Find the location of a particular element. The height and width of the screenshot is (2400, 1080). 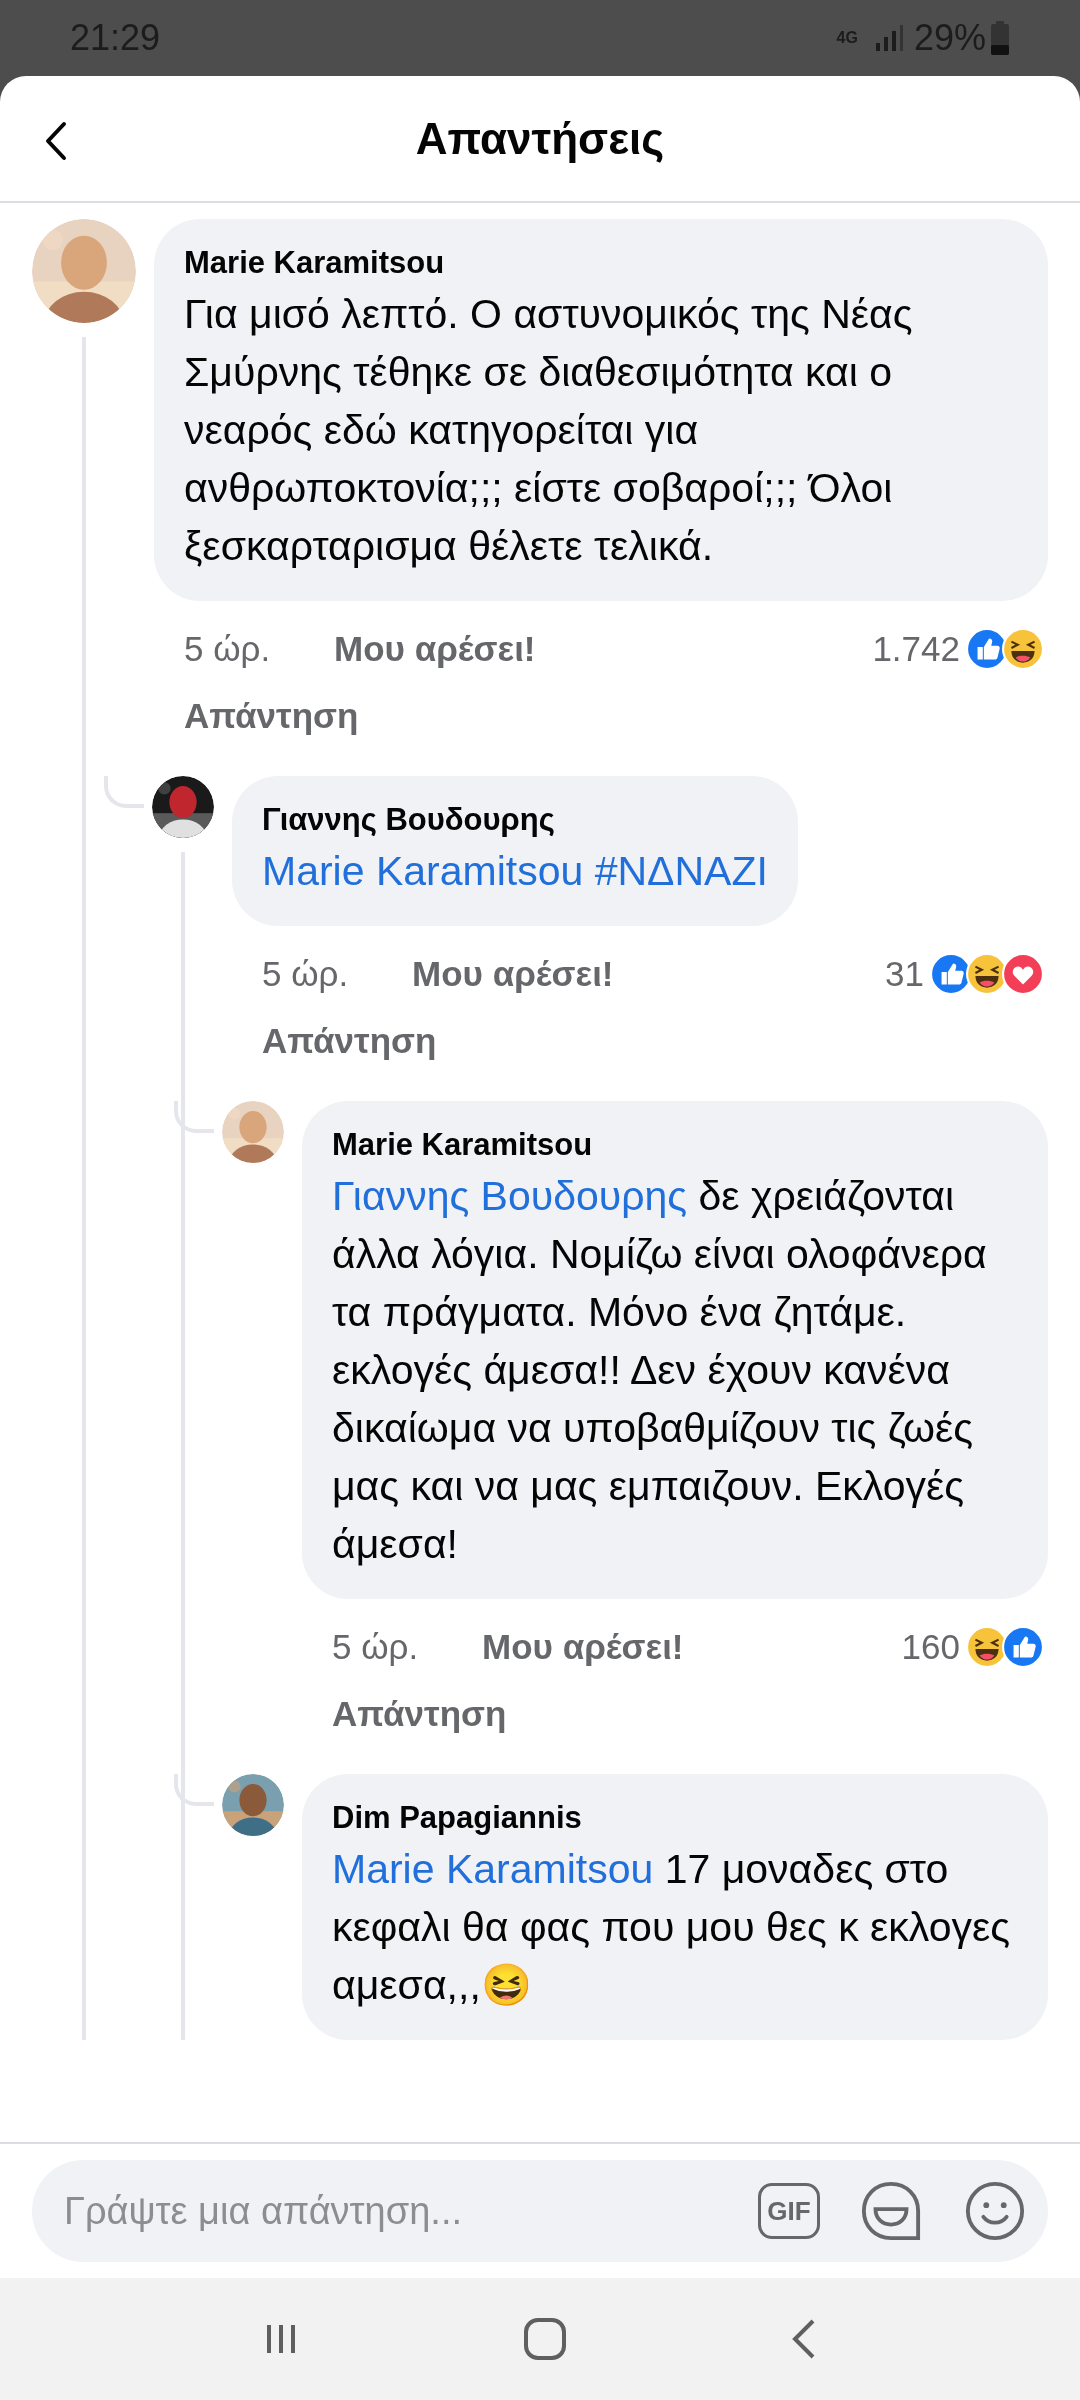

reply-field: Γράψτε μια απάντηση... GIF is located at coordinates (540, 2211).